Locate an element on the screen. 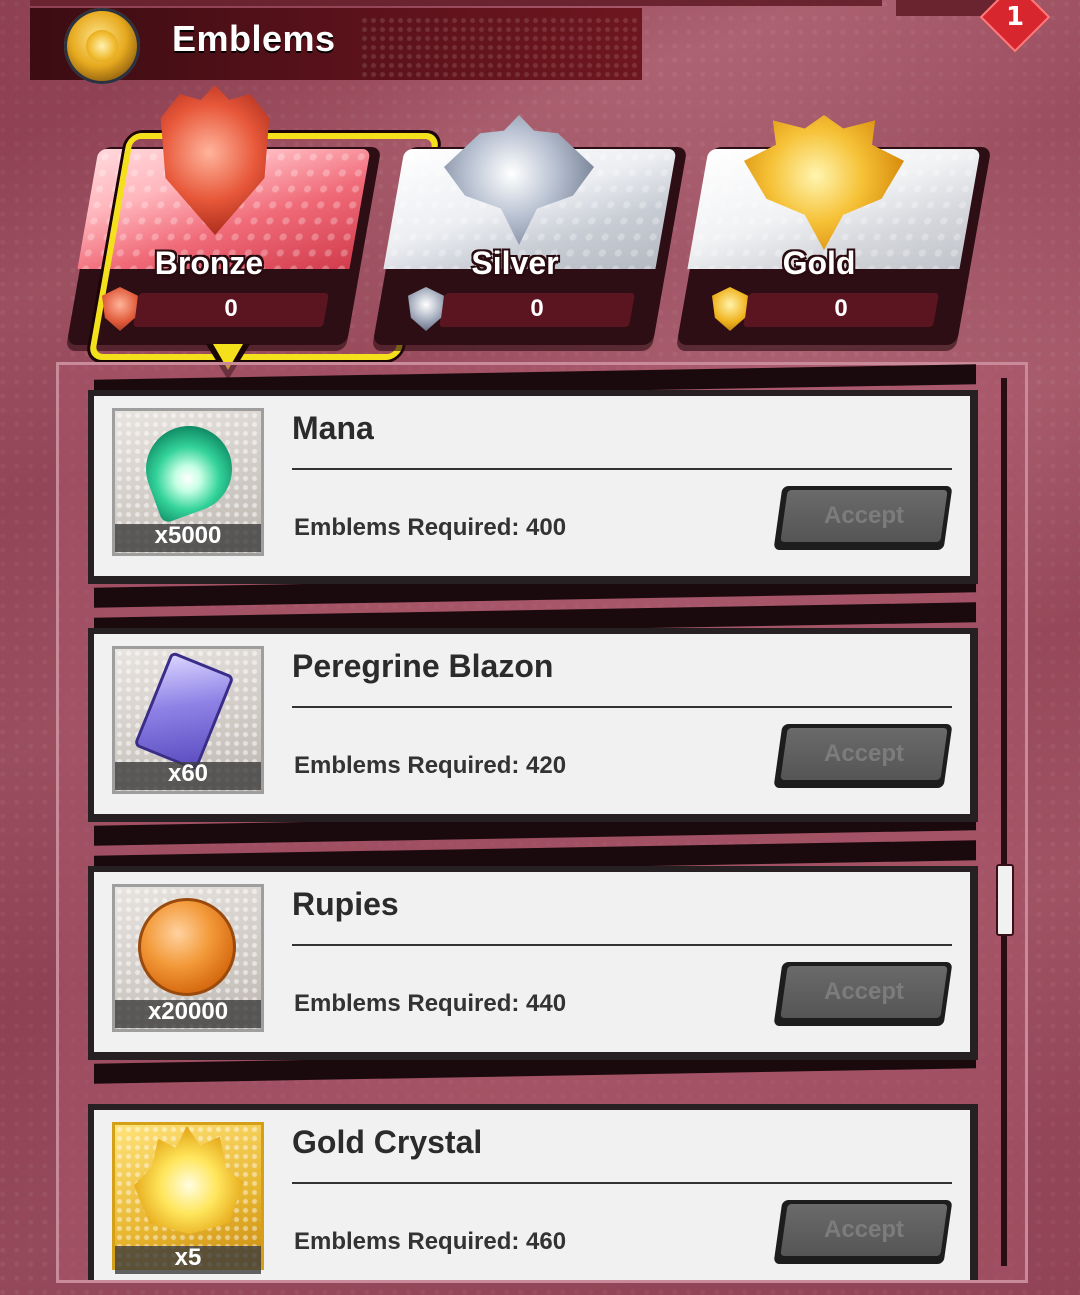  tab-label: Bronze is located at coordinates (209, 263).